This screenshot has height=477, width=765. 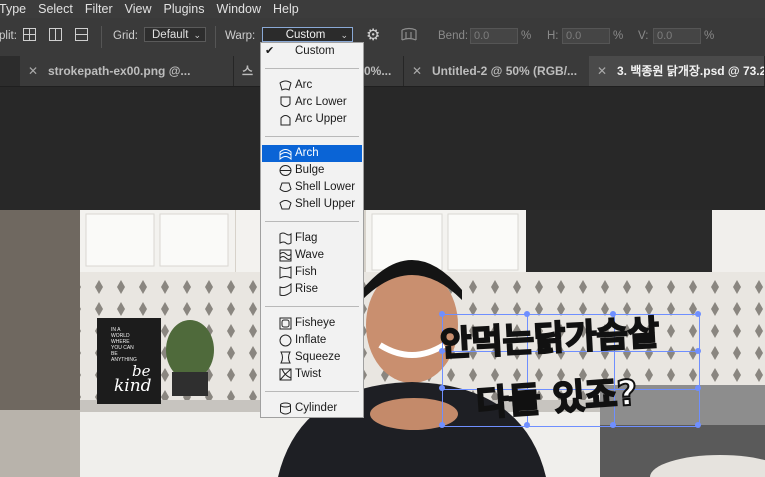 I want to click on warp-option-label: Wave, so click(x=309, y=255).